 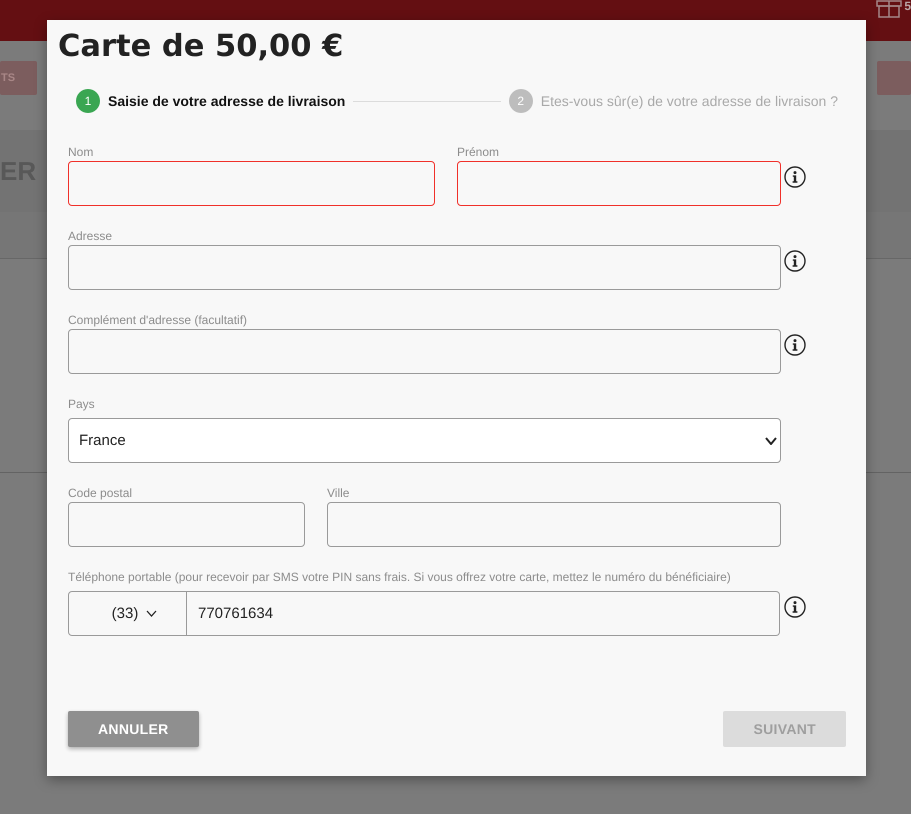 What do you see at coordinates (81, 152) in the screenshot?
I see `field-label: Nom` at bounding box center [81, 152].